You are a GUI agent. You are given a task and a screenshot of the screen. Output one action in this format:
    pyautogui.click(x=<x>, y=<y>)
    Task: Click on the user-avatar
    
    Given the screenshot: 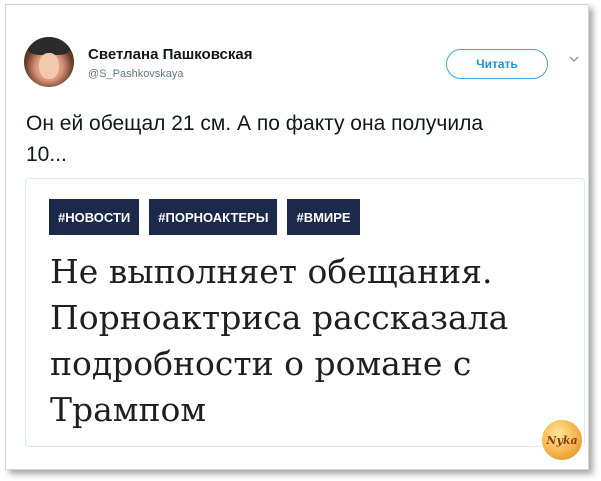 What is the action you would take?
    pyautogui.click(x=49, y=62)
    